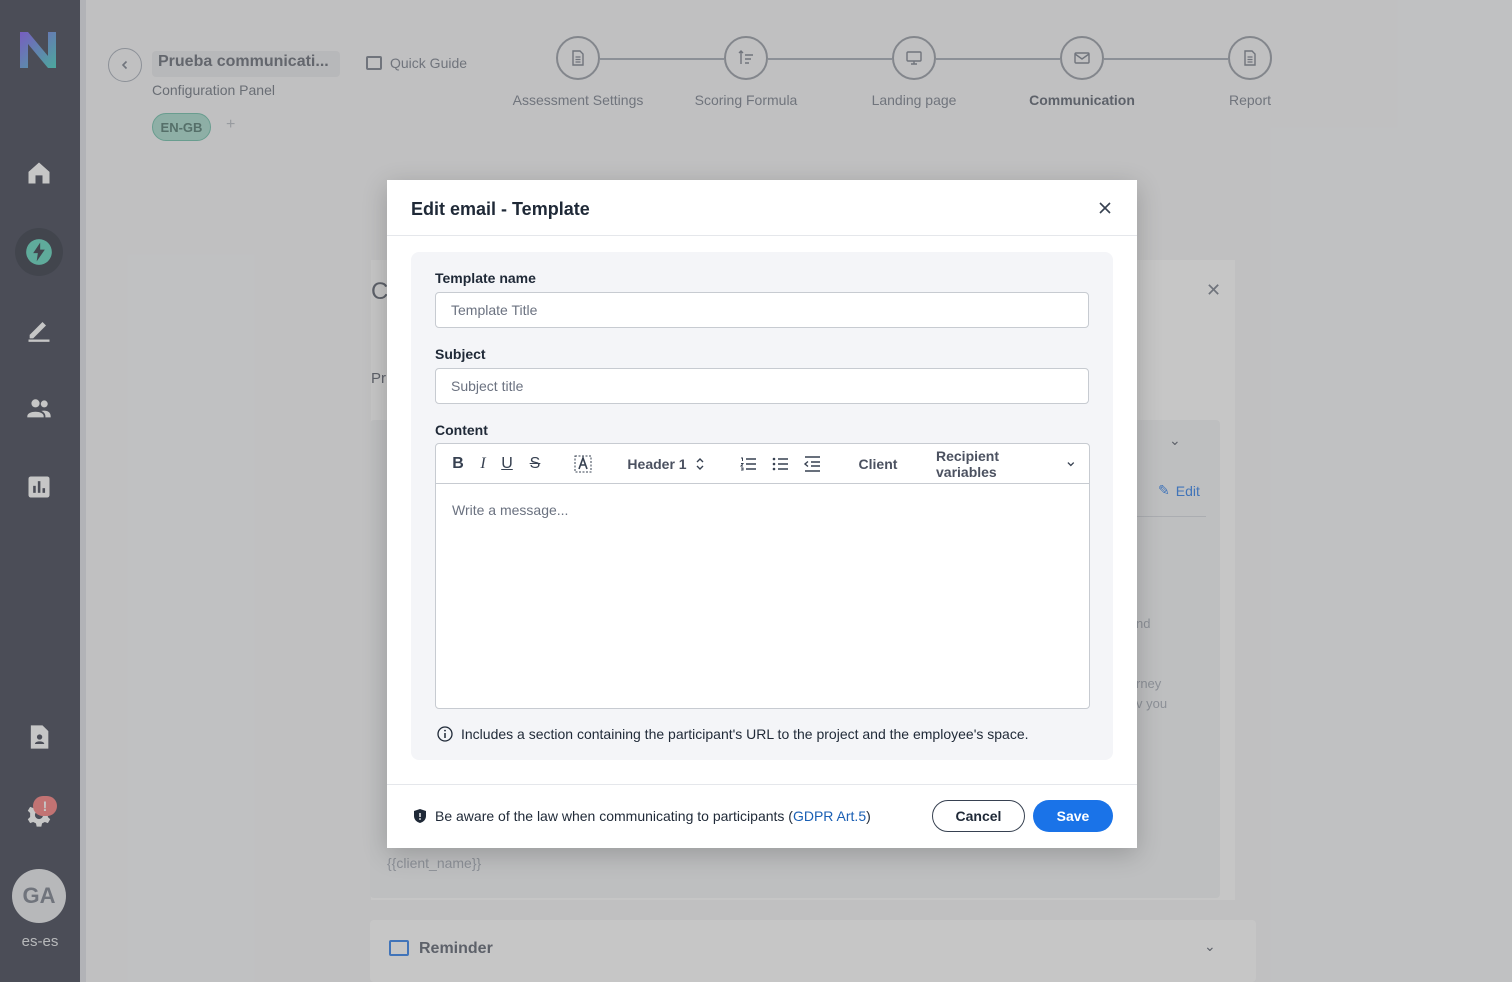 Image resolution: width=1512 pixels, height=982 pixels. Describe the element at coordinates (460, 354) in the screenshot. I see `subject-label: Subject` at that location.